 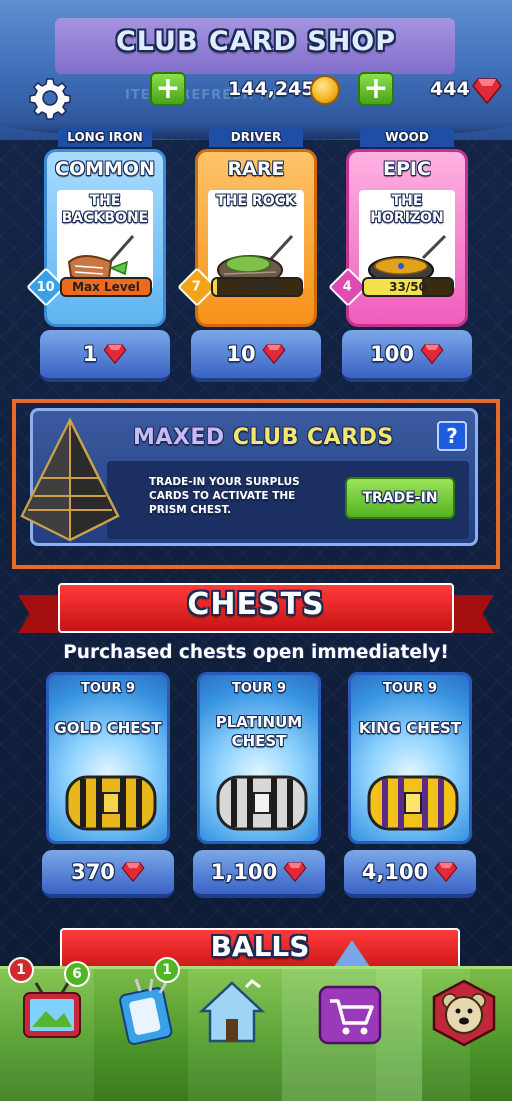 I want to click on rarity-label: RARE, so click(x=256, y=169).